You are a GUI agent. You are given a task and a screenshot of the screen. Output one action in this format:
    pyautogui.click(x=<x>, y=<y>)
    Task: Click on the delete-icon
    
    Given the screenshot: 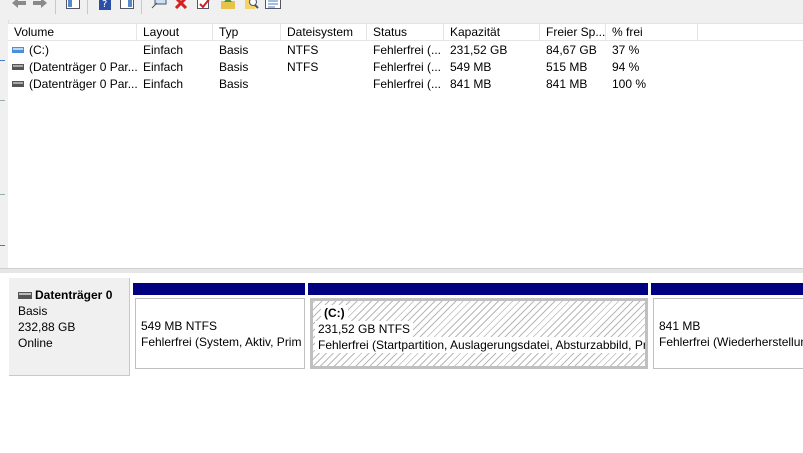 What is the action you would take?
    pyautogui.click(x=181, y=6)
    